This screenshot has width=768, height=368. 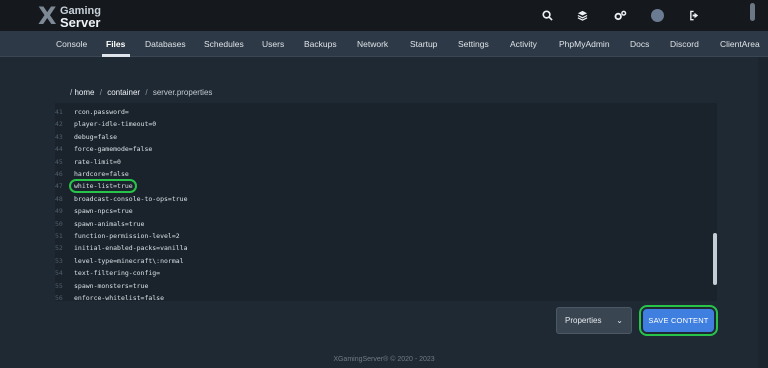 I want to click on code-line: 52 initial-enabled-packs=vanilla, so click(x=386, y=248).